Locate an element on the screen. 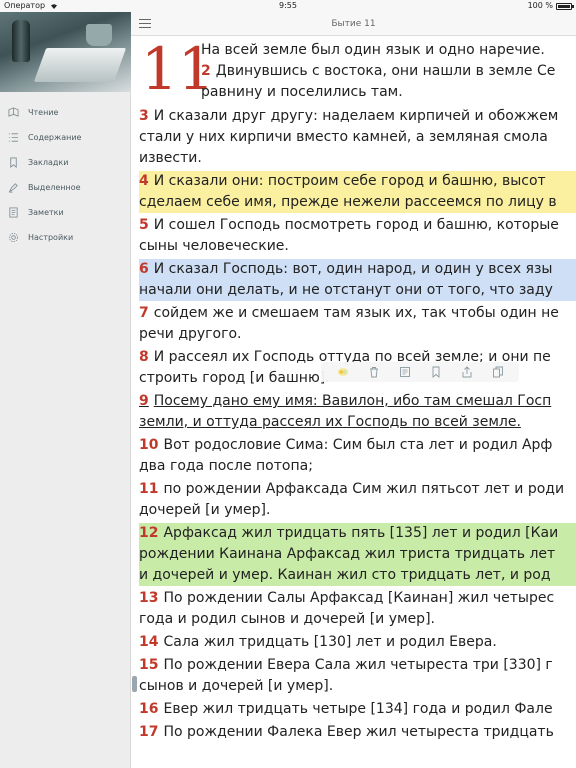  sidebar-item-reading: Чтение is located at coordinates (65, 112).